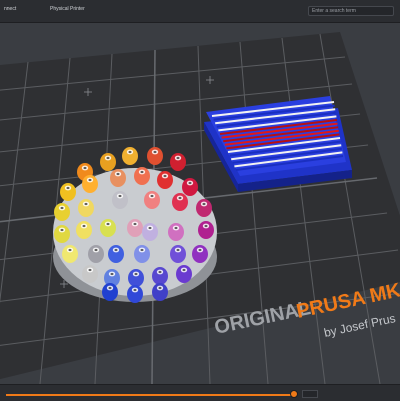 The height and width of the screenshot is (401, 400). I want to click on layer-slider-track, so click(151, 395).